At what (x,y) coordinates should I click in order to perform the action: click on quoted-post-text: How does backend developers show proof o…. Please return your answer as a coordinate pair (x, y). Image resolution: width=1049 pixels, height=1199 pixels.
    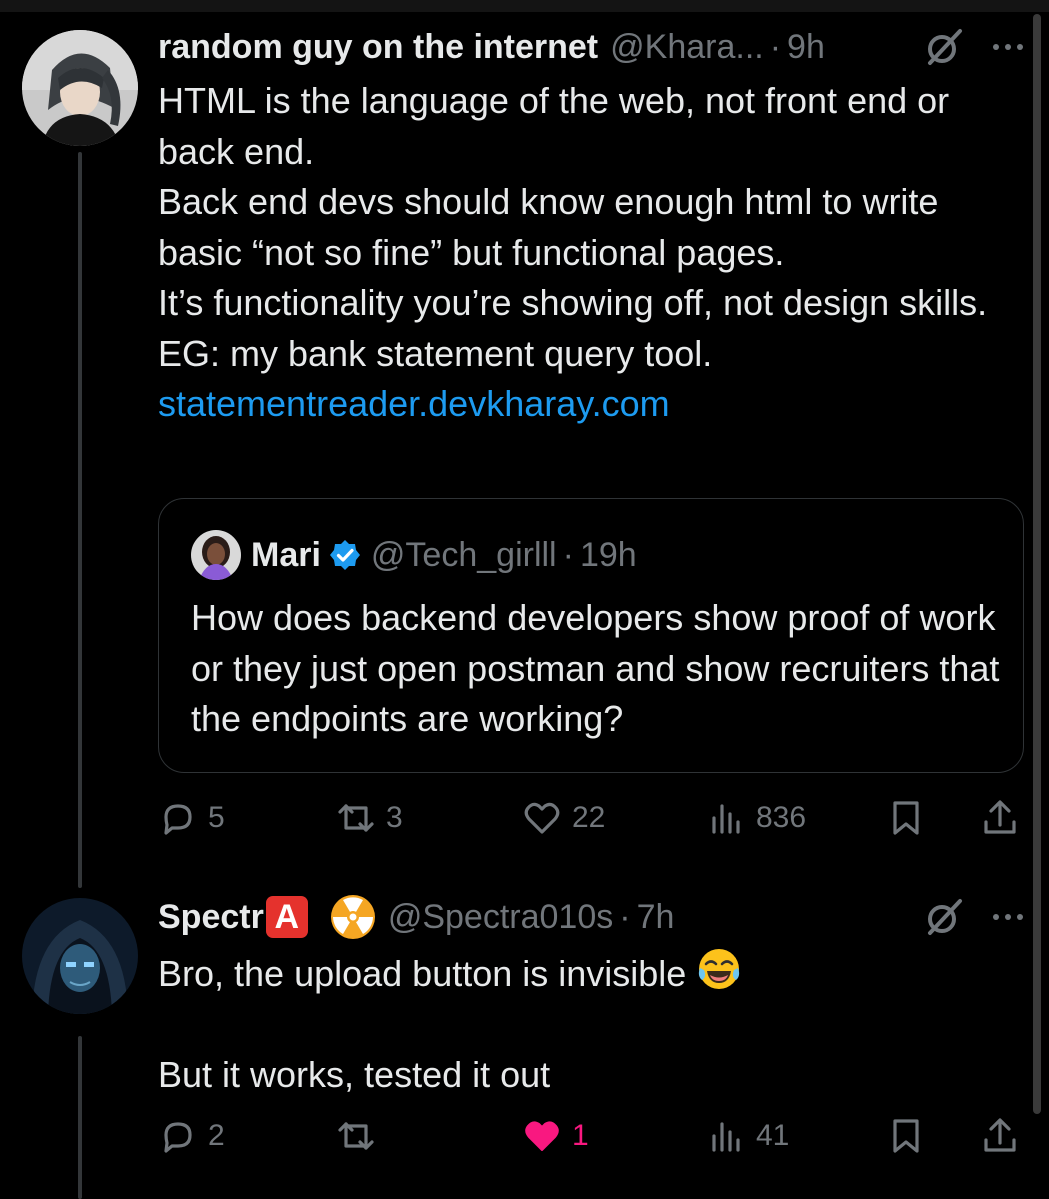
    Looking at the image, I should click on (595, 668).